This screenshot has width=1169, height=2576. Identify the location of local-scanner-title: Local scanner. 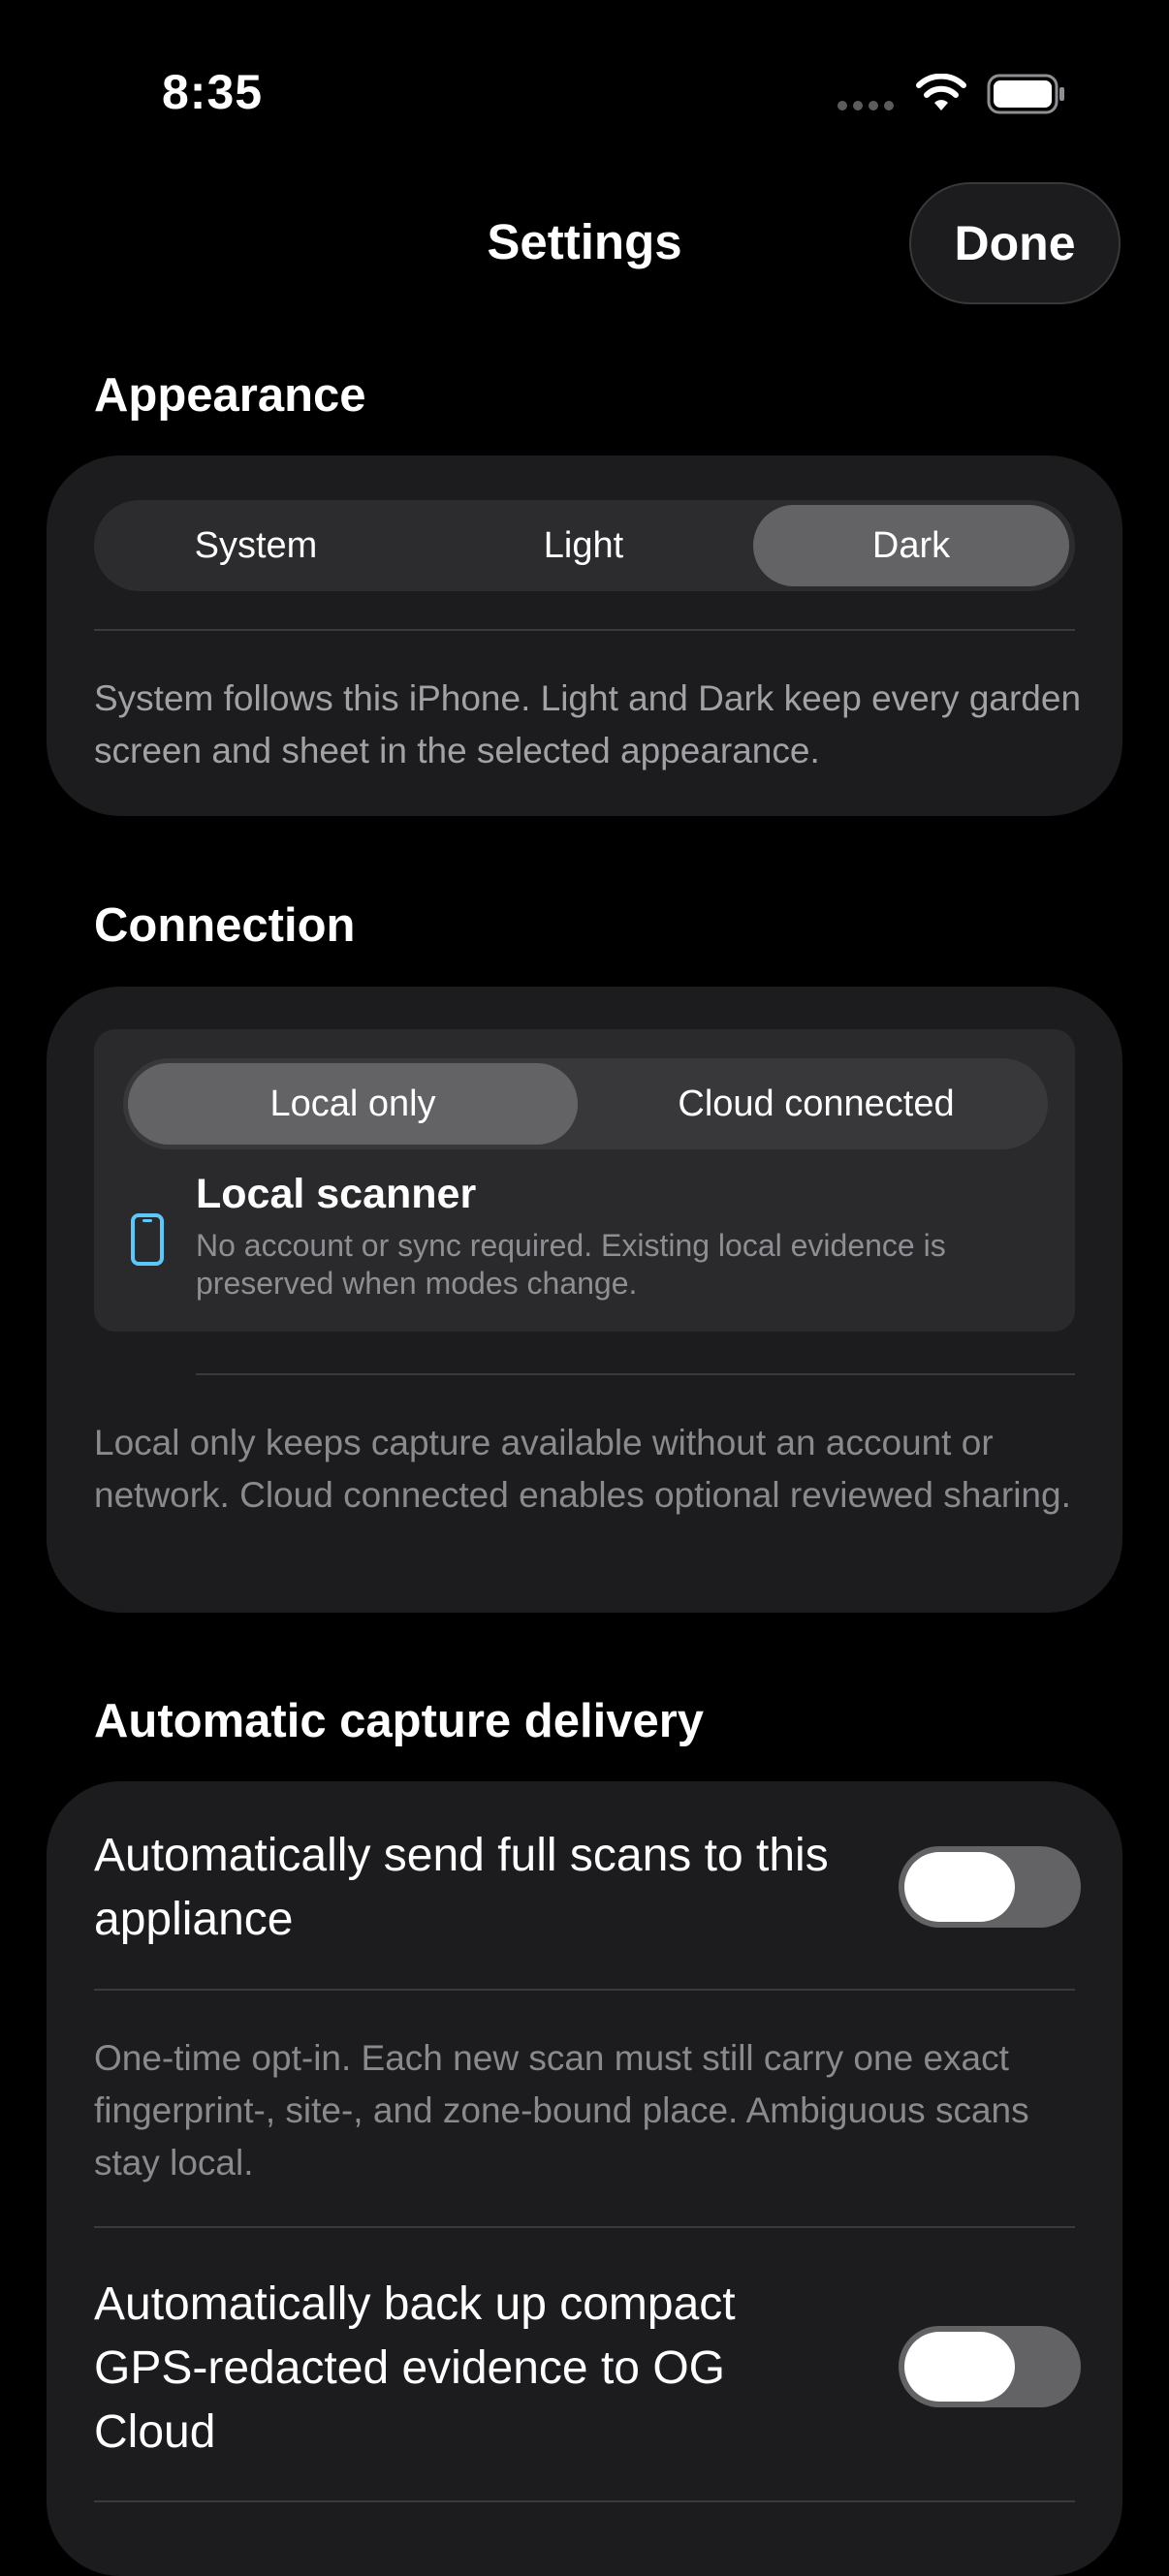
(337, 1194).